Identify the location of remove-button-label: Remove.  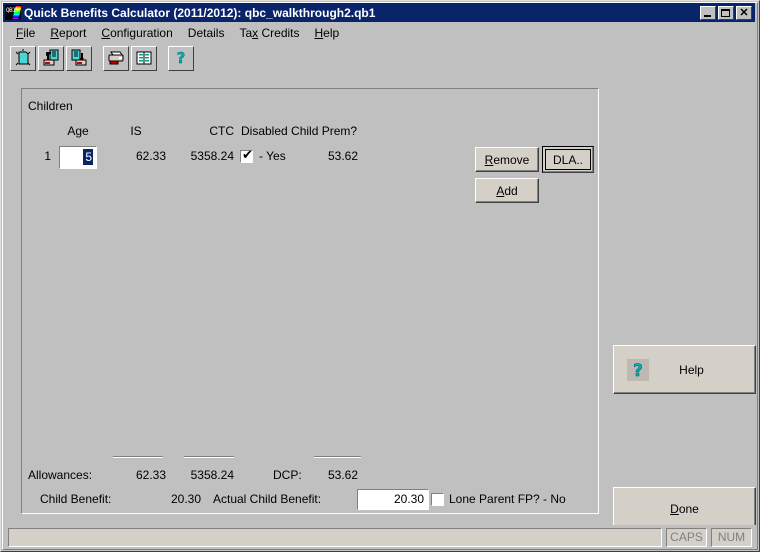
(507, 159).